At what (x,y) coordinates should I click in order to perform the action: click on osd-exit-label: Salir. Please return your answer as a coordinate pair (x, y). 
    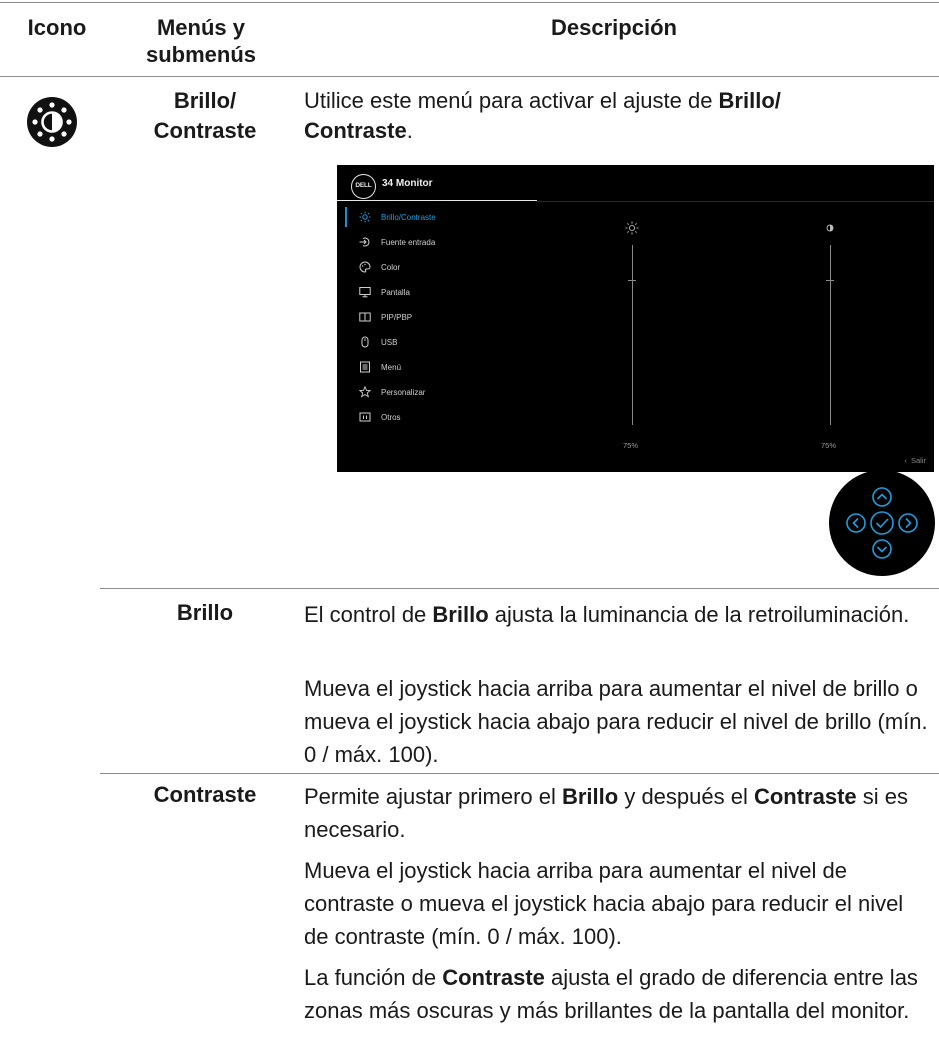
    Looking at the image, I should click on (918, 460).